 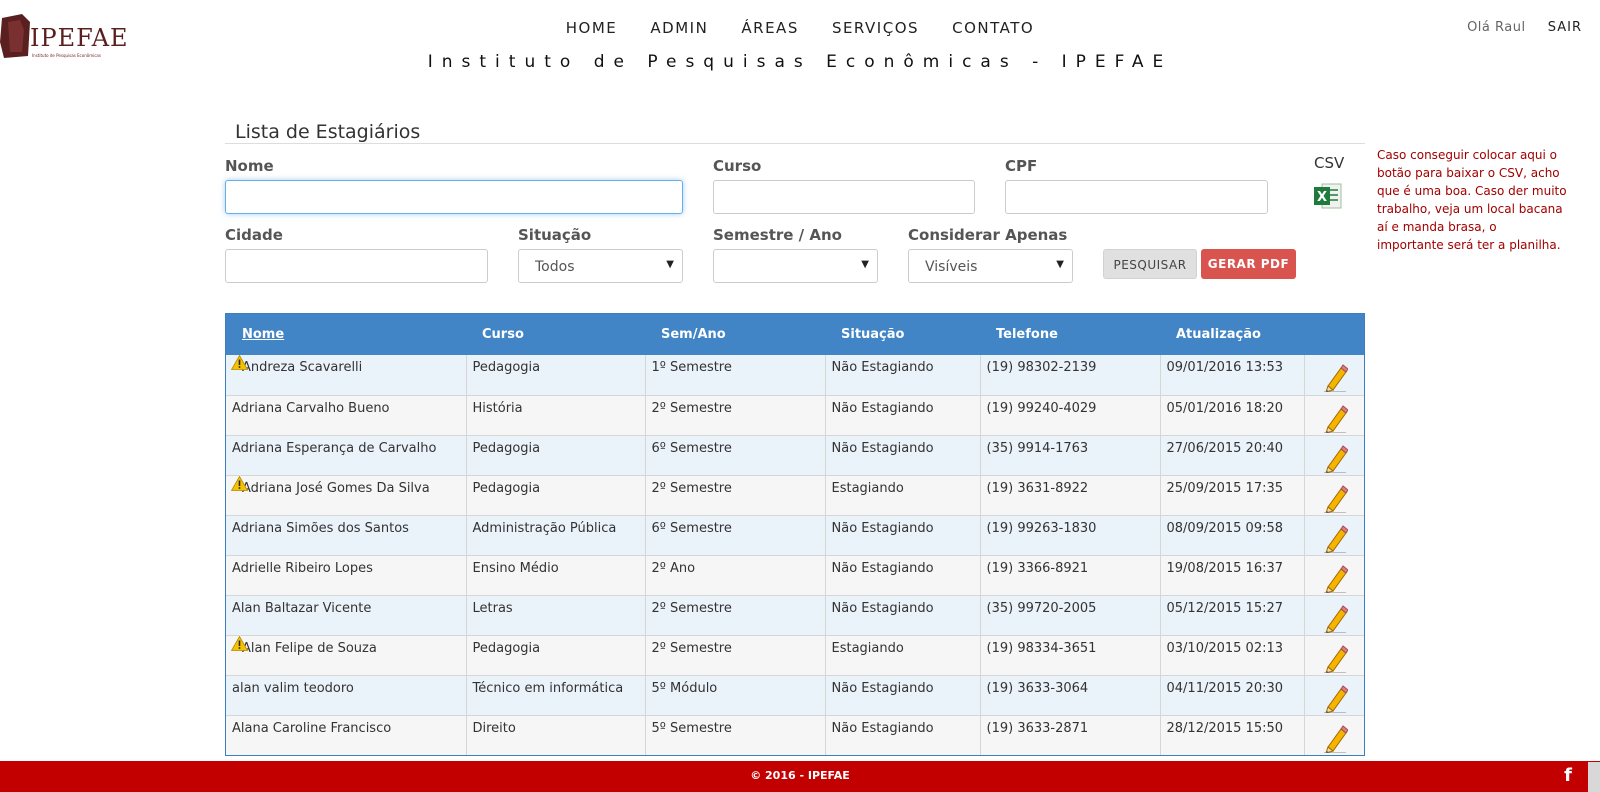 I want to click on semestre-select: ▼, so click(x=795, y=266).